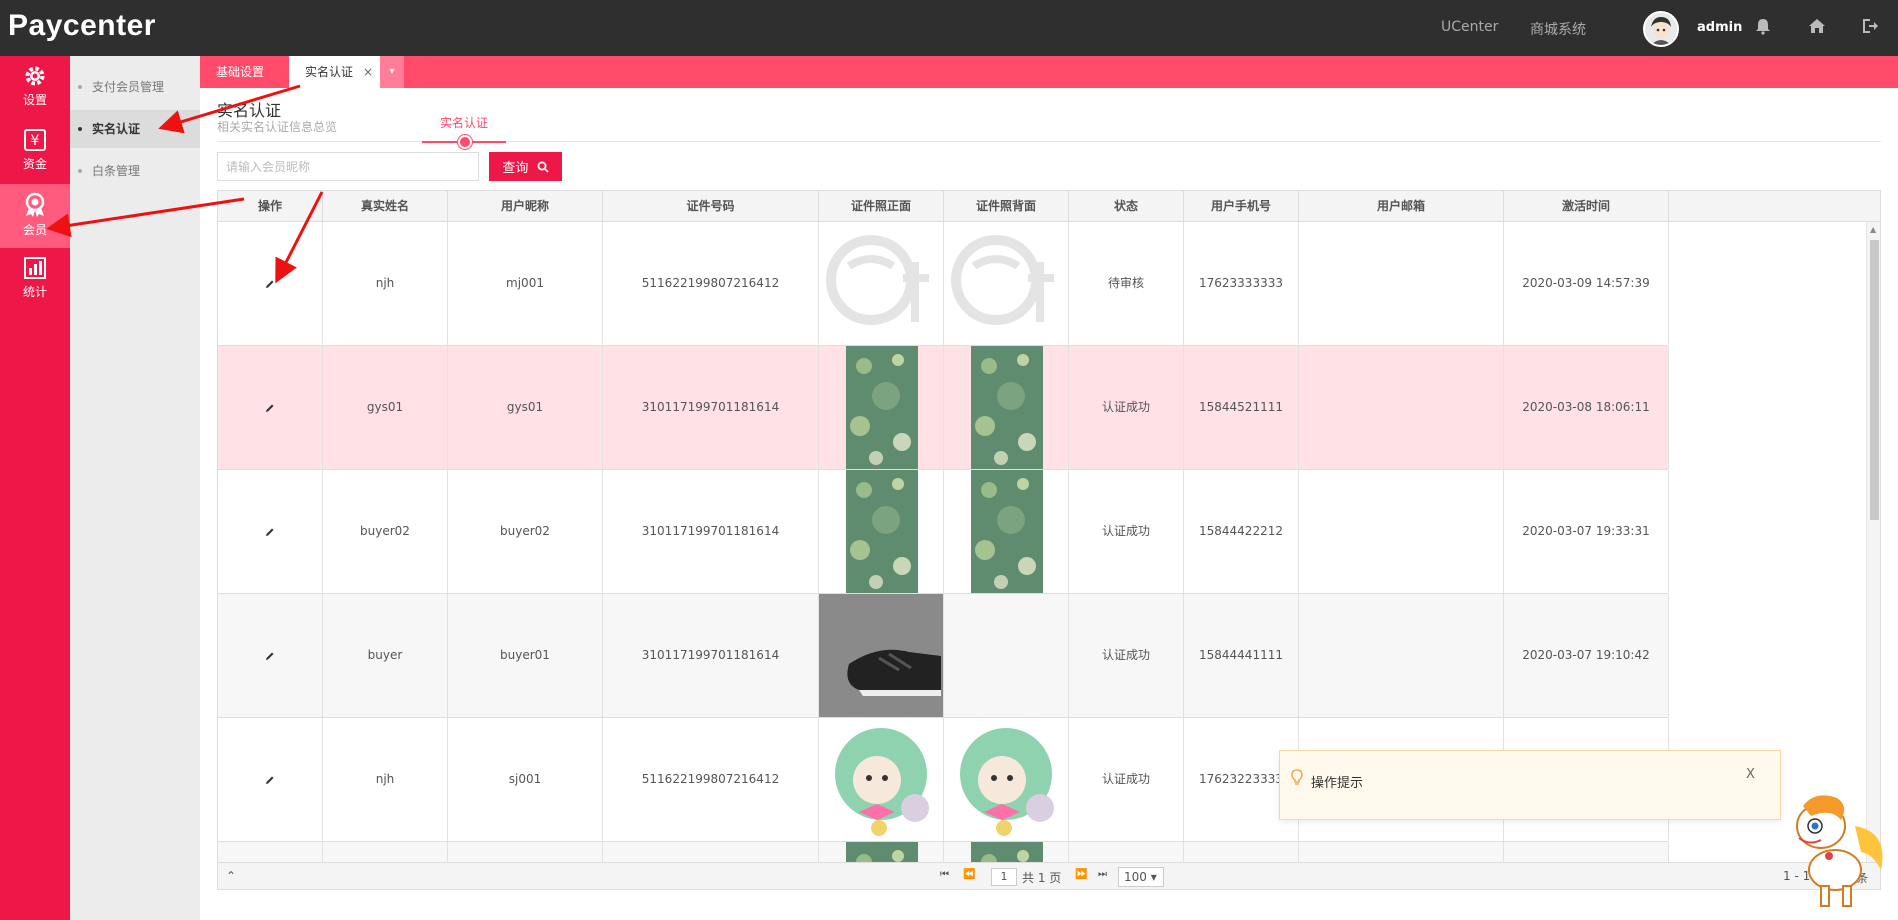 This screenshot has width=1898, height=920. Describe the element at coordinates (1042, 878) in the screenshot. I see `total-pages: 共 1 页` at that location.